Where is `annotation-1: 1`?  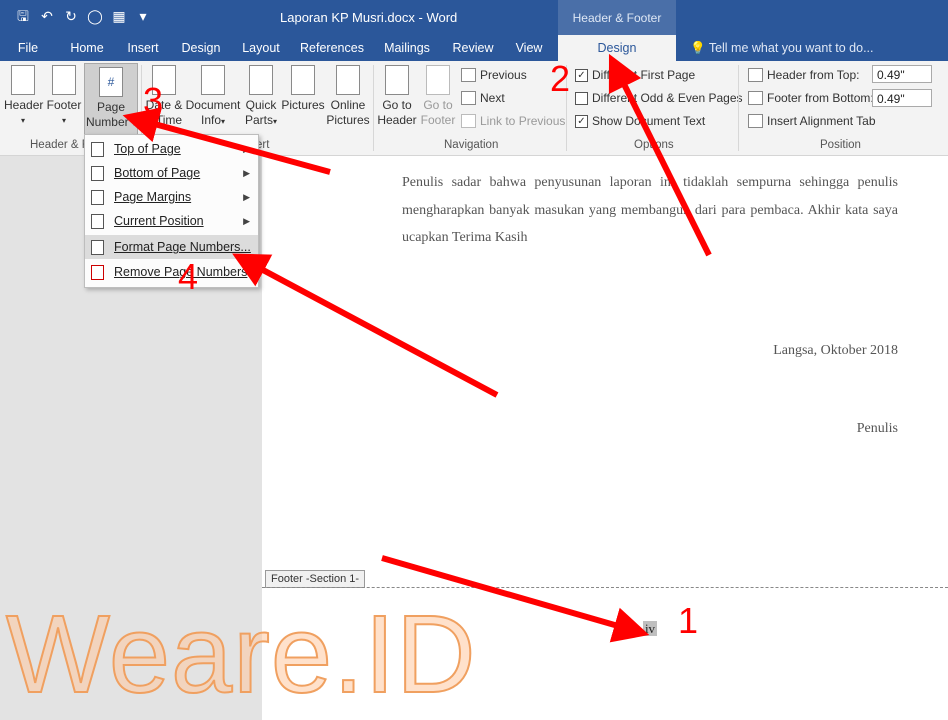
annotation-1: 1 is located at coordinates (688, 620).